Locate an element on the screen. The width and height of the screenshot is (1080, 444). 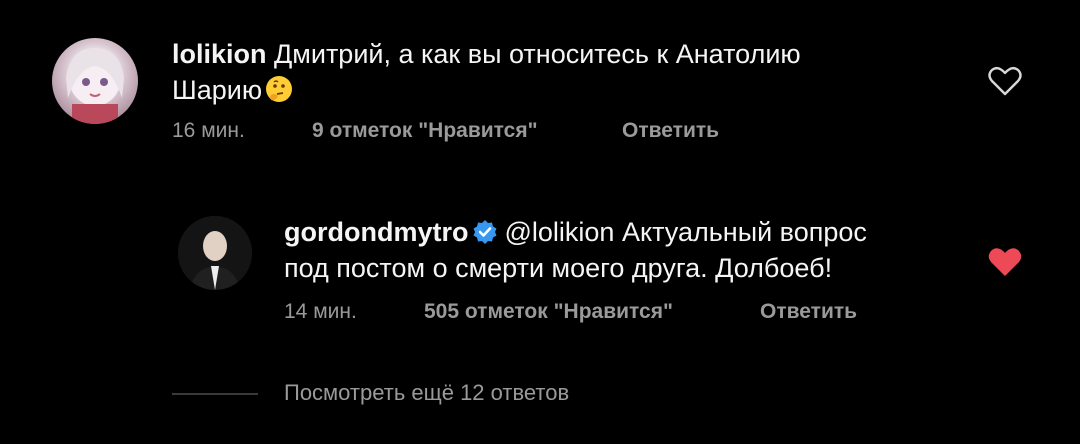
thinking-face-icon is located at coordinates (279, 89).